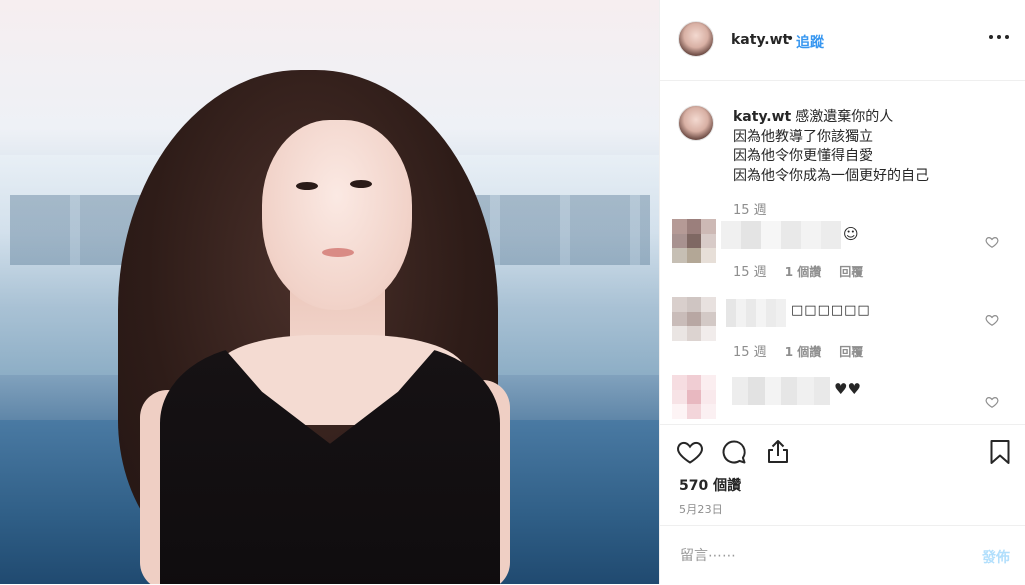 The height and width of the screenshot is (585, 1025). What do you see at coordinates (710, 485) in the screenshot?
I see `likes-count: 570 個讚` at bounding box center [710, 485].